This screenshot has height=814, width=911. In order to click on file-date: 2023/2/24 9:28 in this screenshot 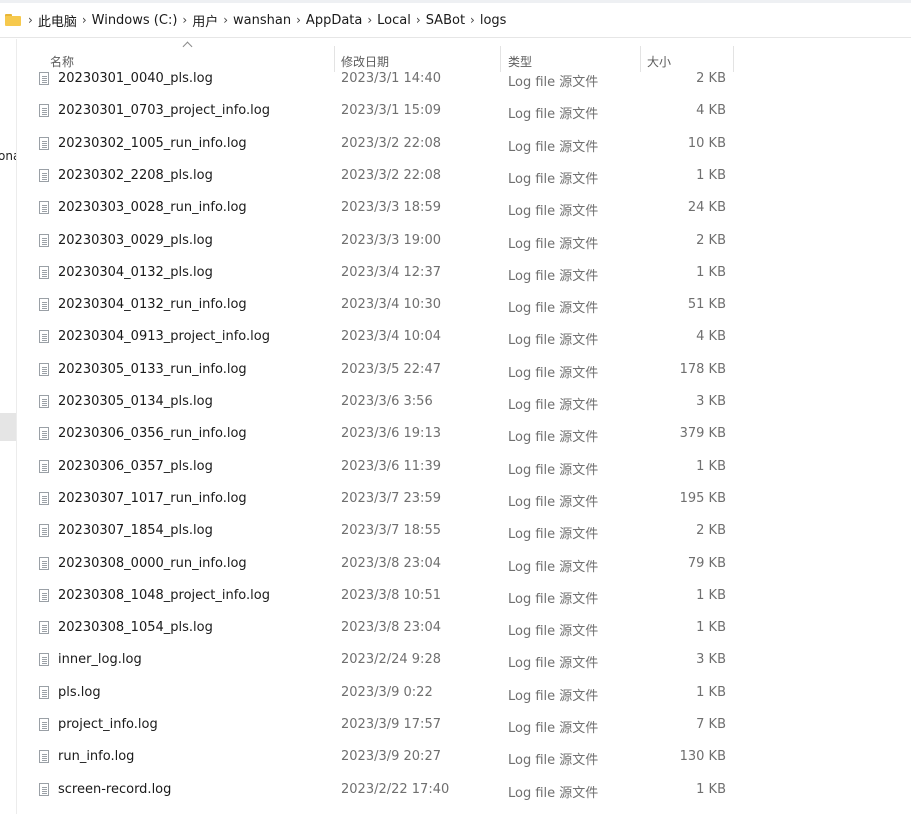, I will do `click(391, 660)`.